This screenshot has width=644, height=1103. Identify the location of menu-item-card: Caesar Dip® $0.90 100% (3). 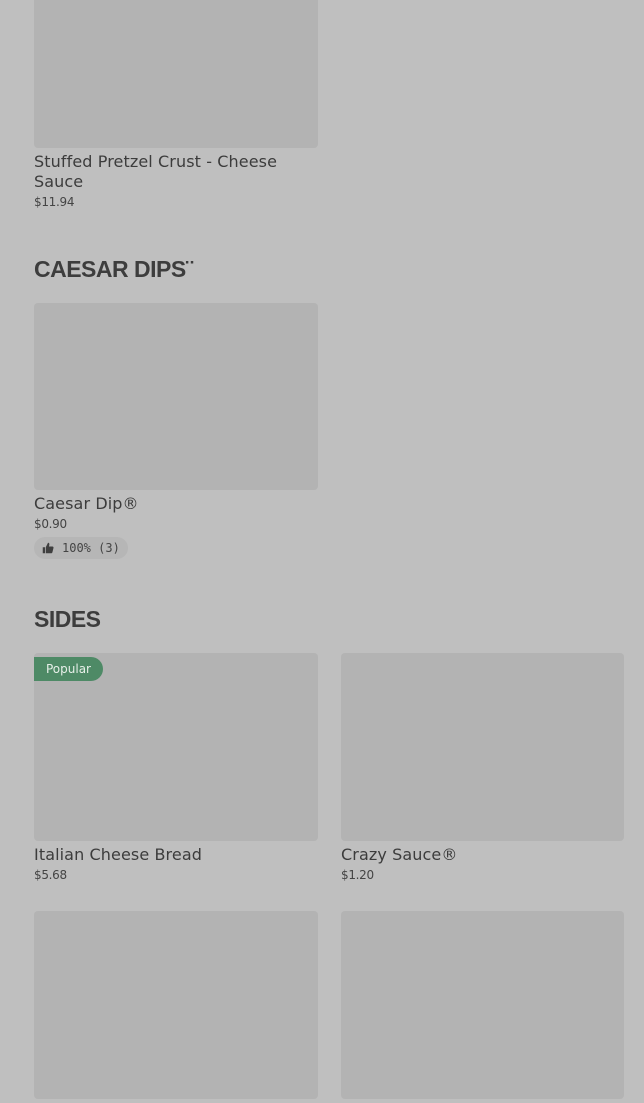
(176, 431).